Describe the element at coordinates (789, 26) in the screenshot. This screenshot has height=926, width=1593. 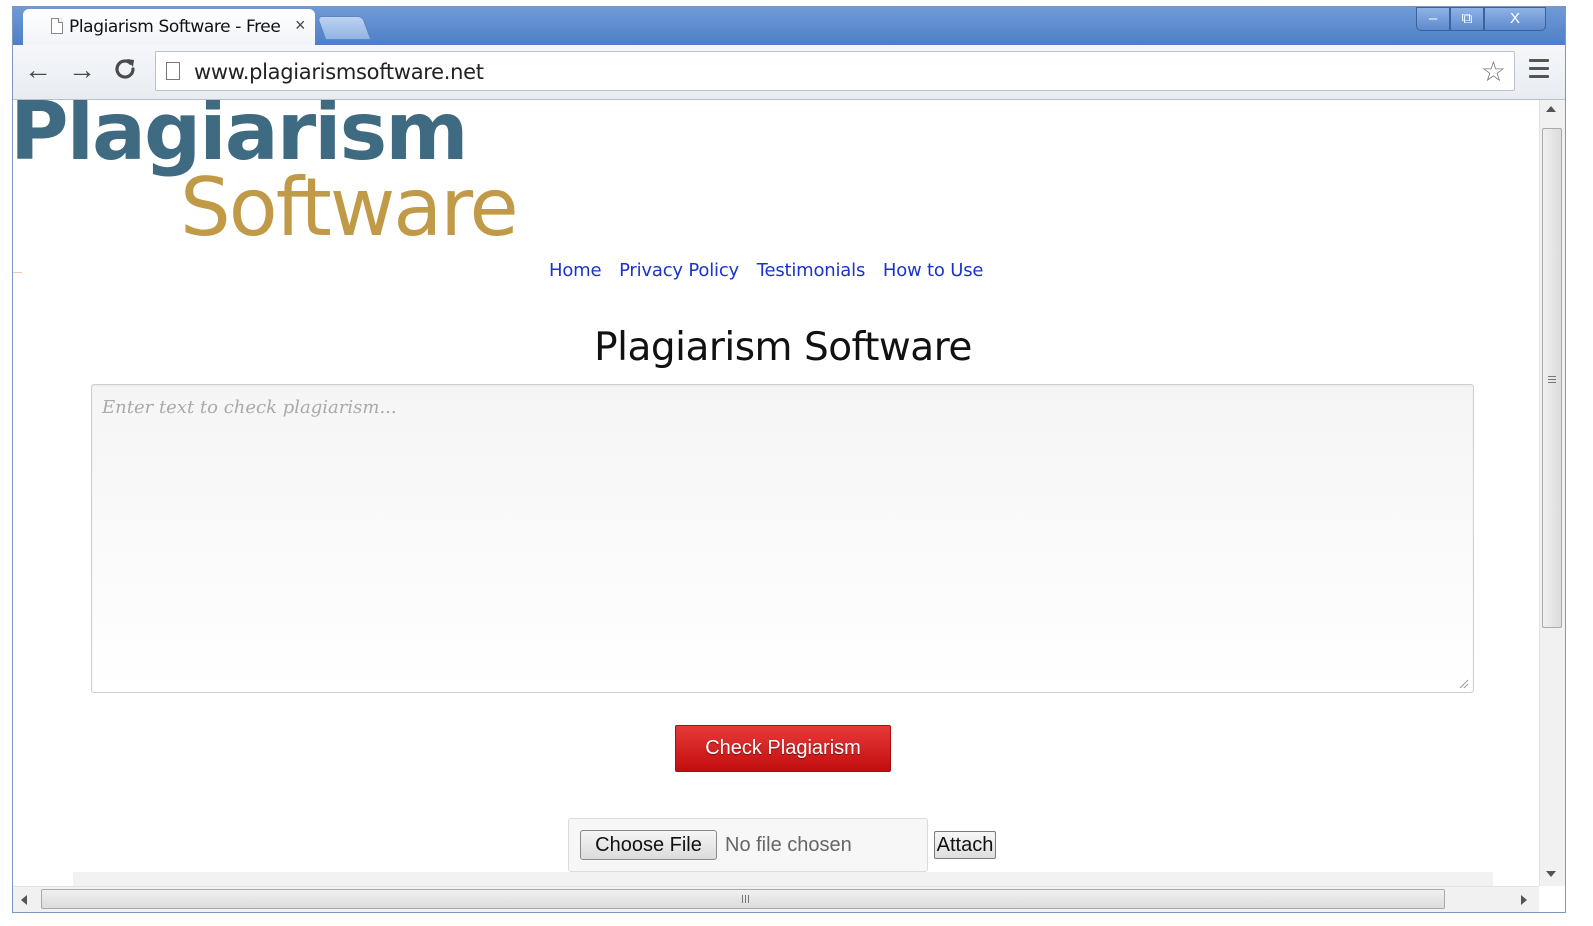
I see `title-bar: Plagiarism Software - Free × – ⧉ X` at that location.